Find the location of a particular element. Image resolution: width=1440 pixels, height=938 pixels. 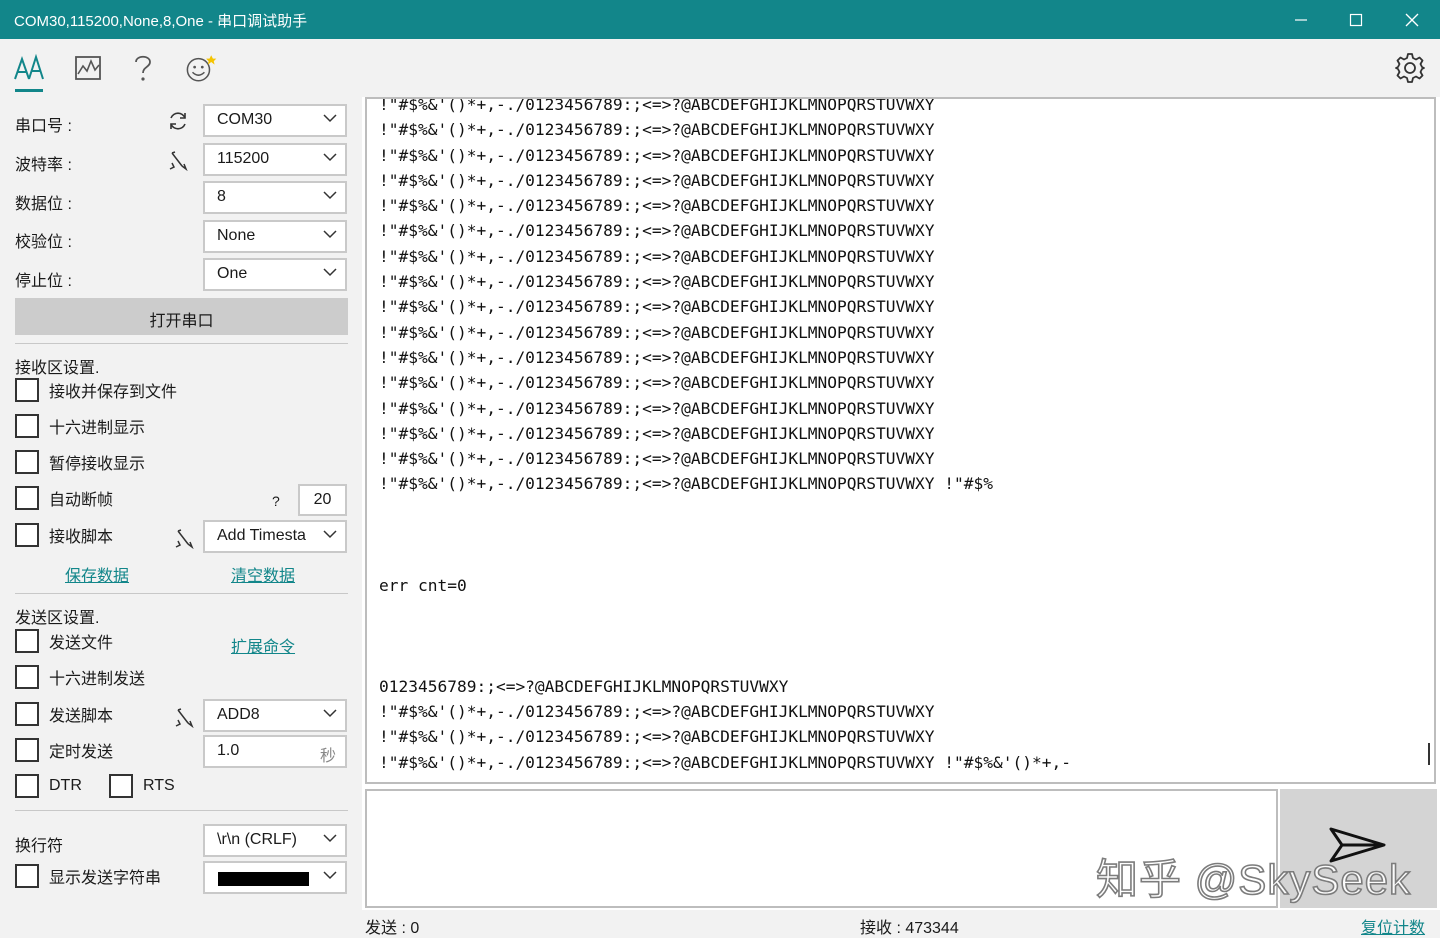

auto-frame-help: ? is located at coordinates (276, 501).